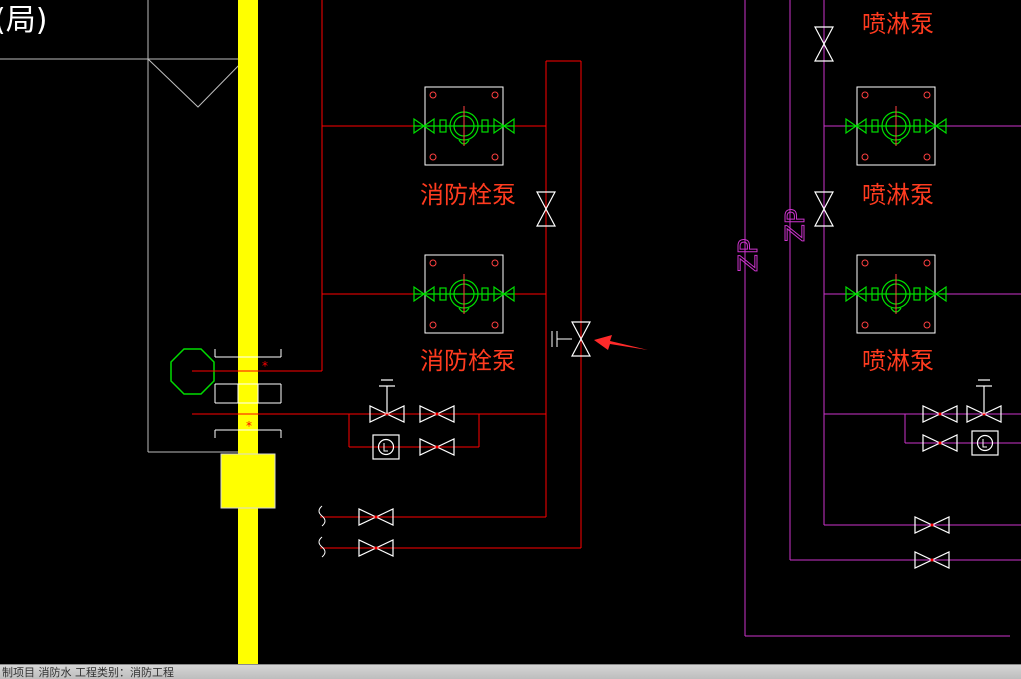 The image size is (1021, 679). Describe the element at coordinates (621, 342) in the screenshot. I see `arrow-pointer-icon` at that location.